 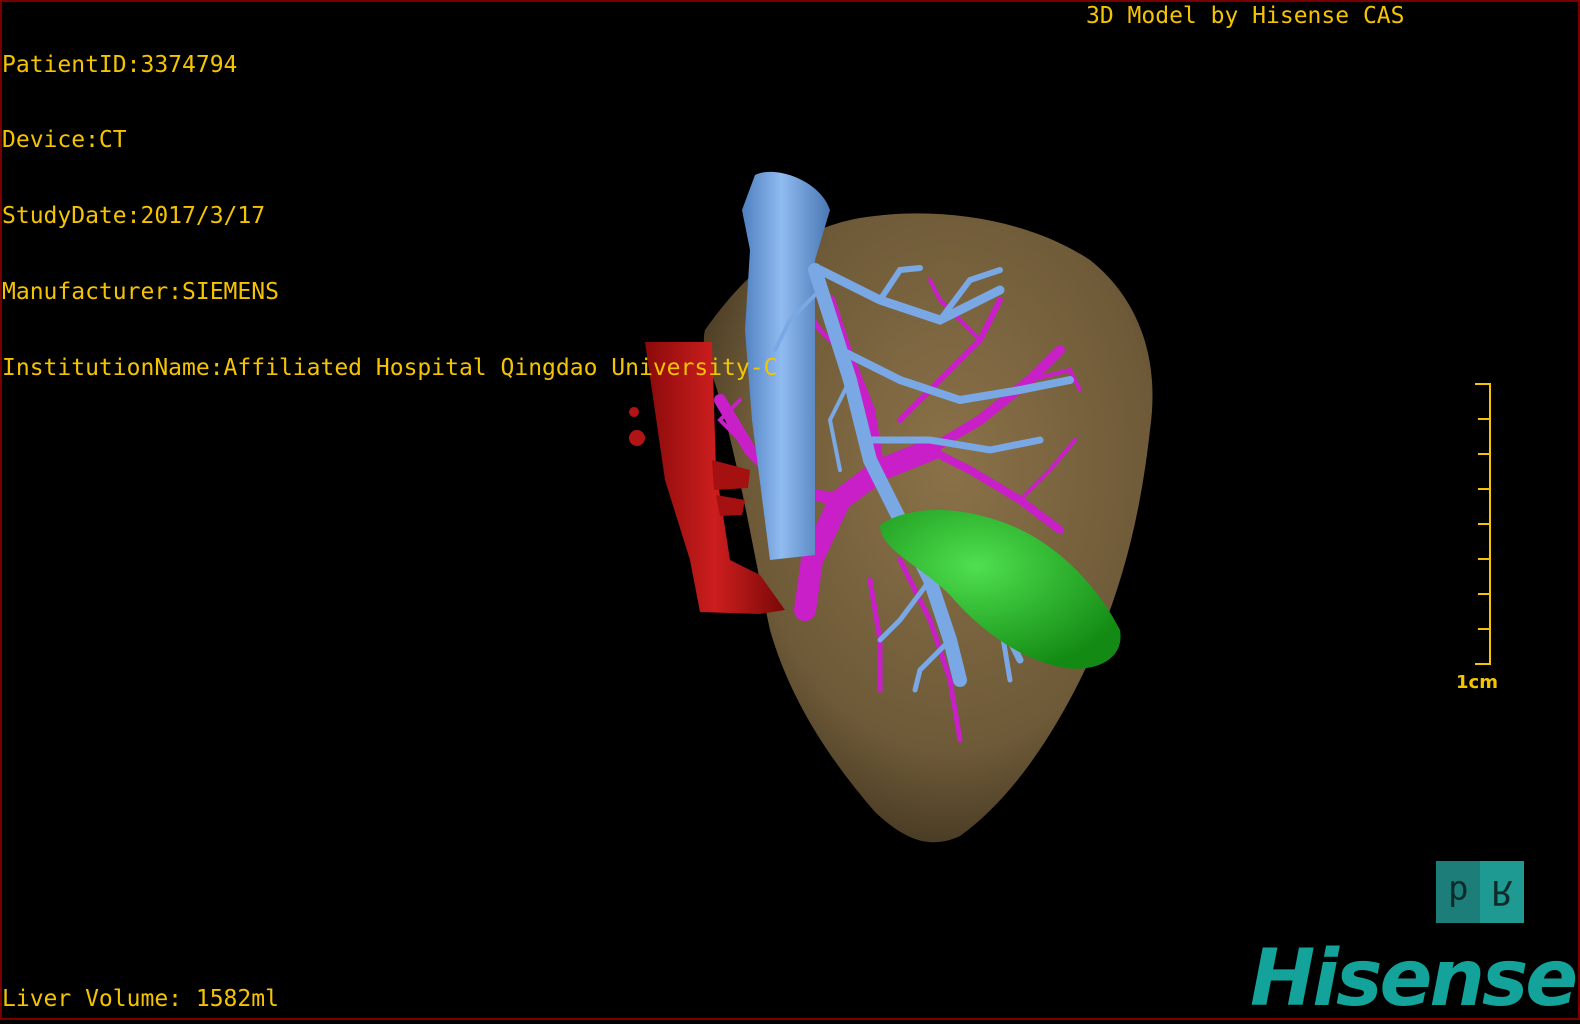 I want to click on orientation-cube-icon: d R, so click(x=1480, y=892).